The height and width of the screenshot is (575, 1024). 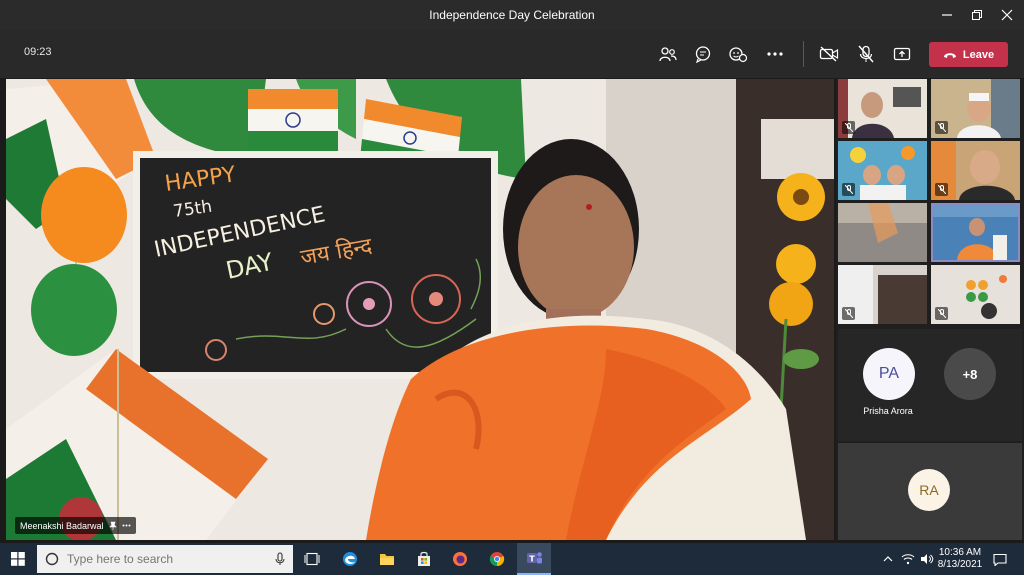 I want to click on taskbar-search-input, so click(x=162, y=559).